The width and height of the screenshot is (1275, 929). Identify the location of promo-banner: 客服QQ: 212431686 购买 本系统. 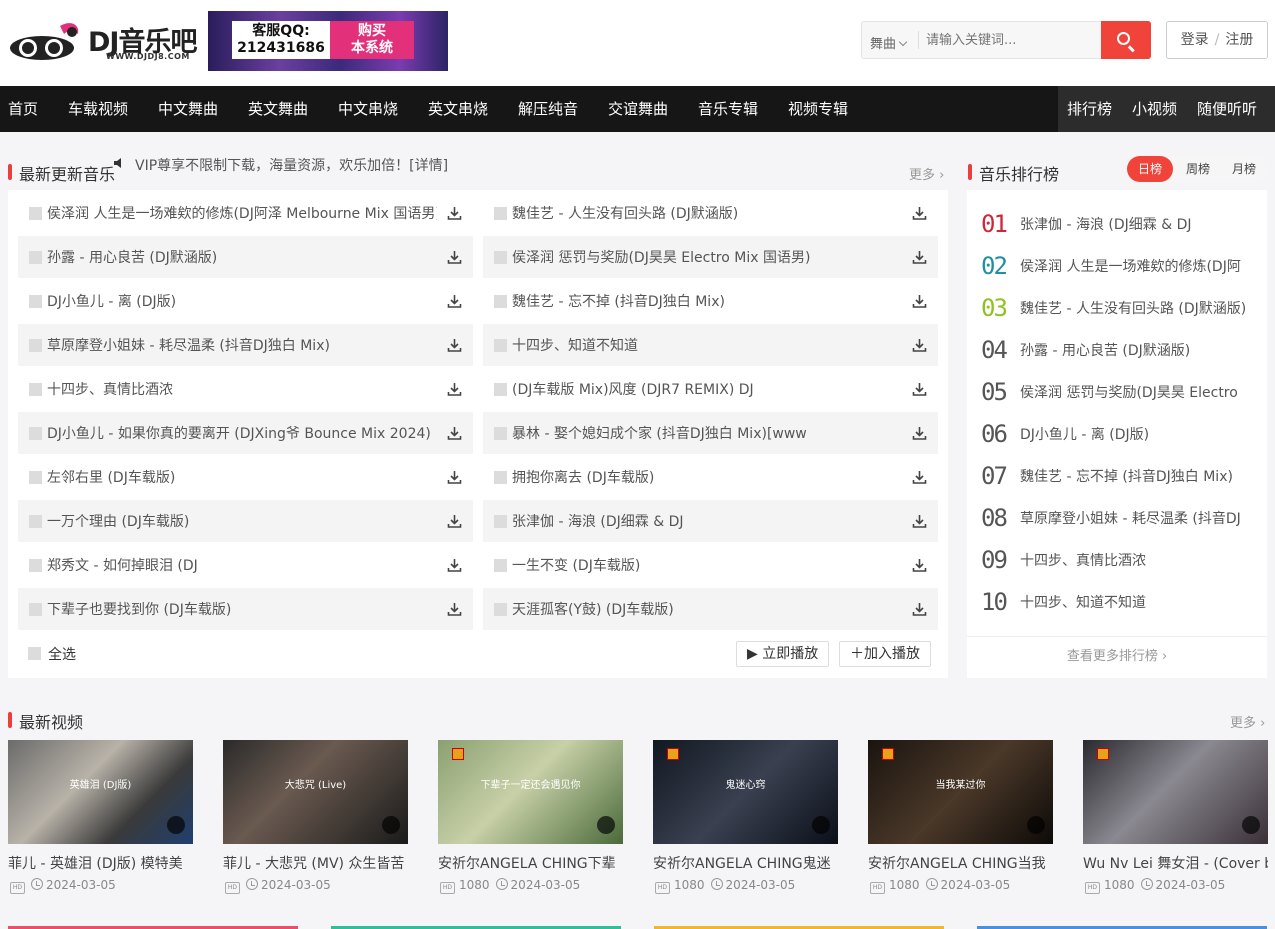
(328, 41).